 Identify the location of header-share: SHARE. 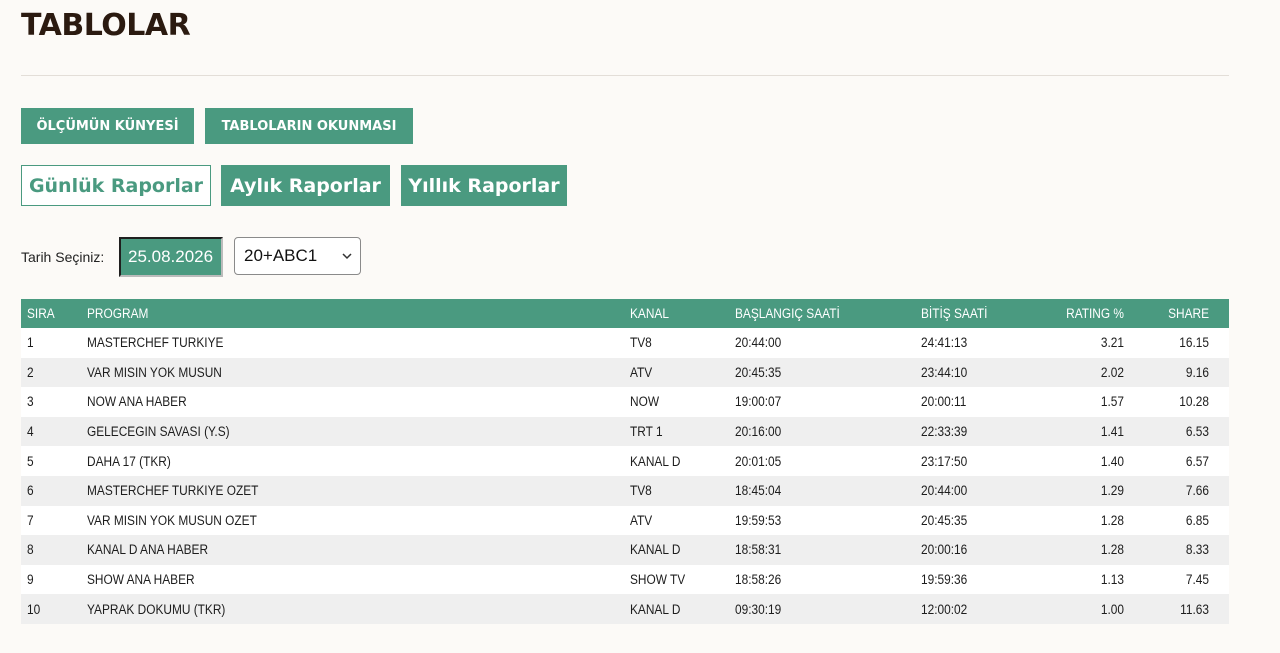
(1170, 313).